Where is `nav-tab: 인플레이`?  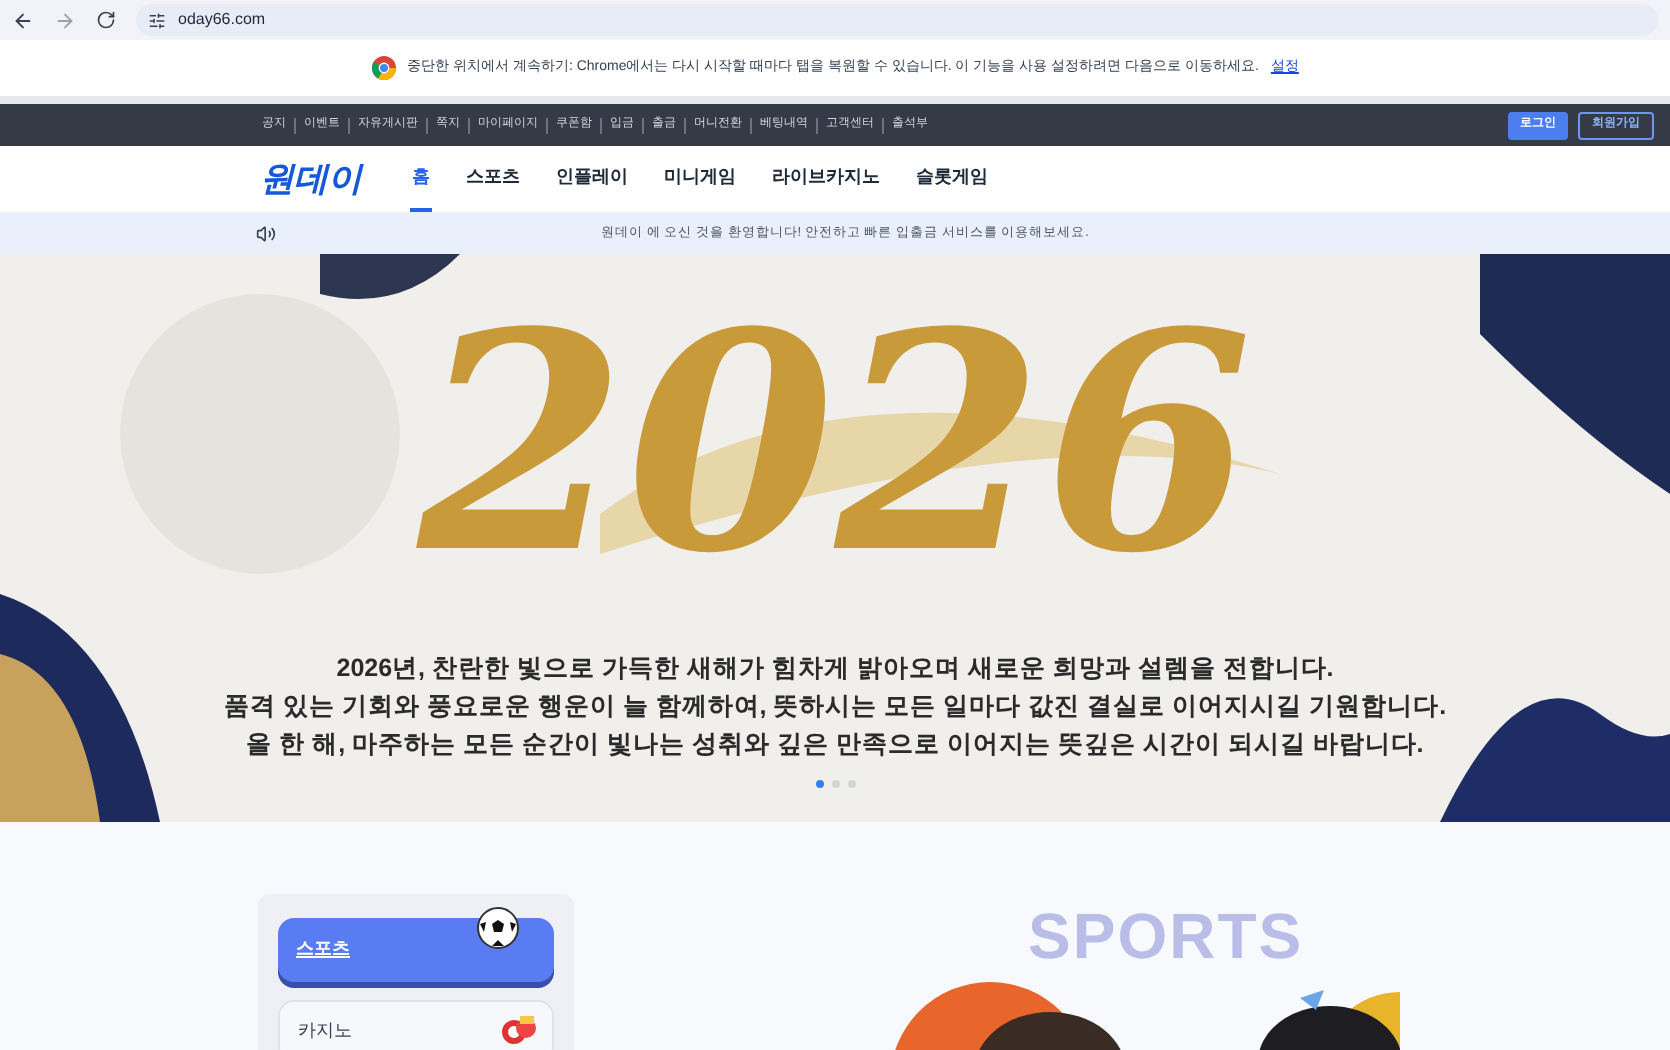
nav-tab: 인플레이 is located at coordinates (592, 179).